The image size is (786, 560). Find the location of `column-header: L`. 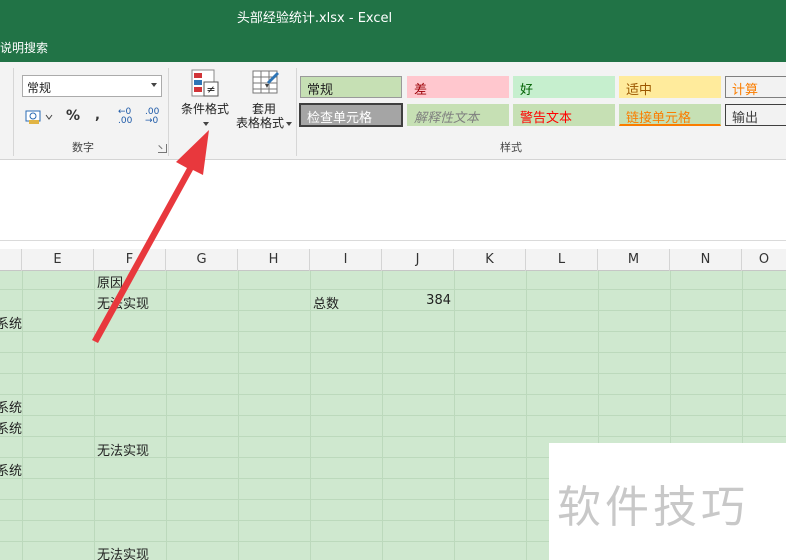

column-header: L is located at coordinates (562, 260).